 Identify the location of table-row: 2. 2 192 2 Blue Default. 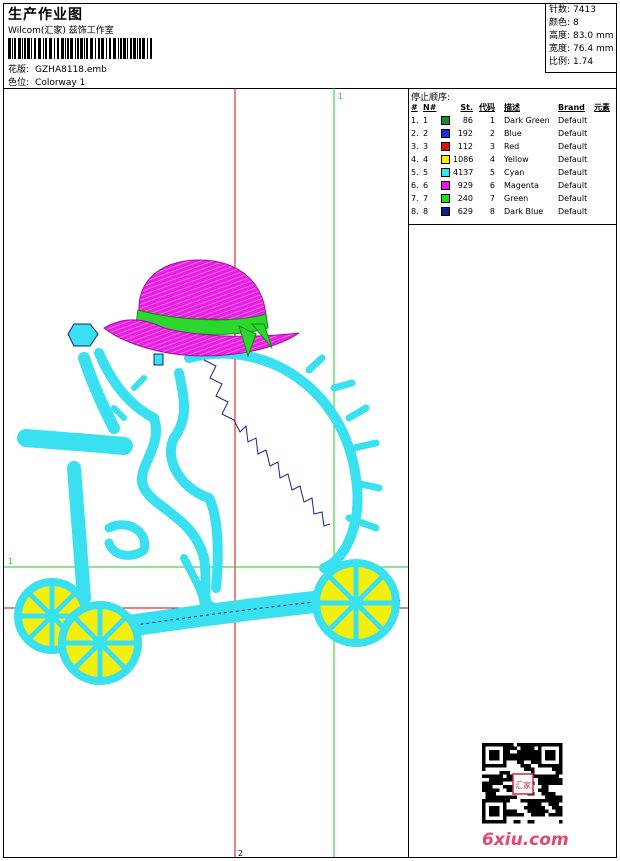
(499, 133).